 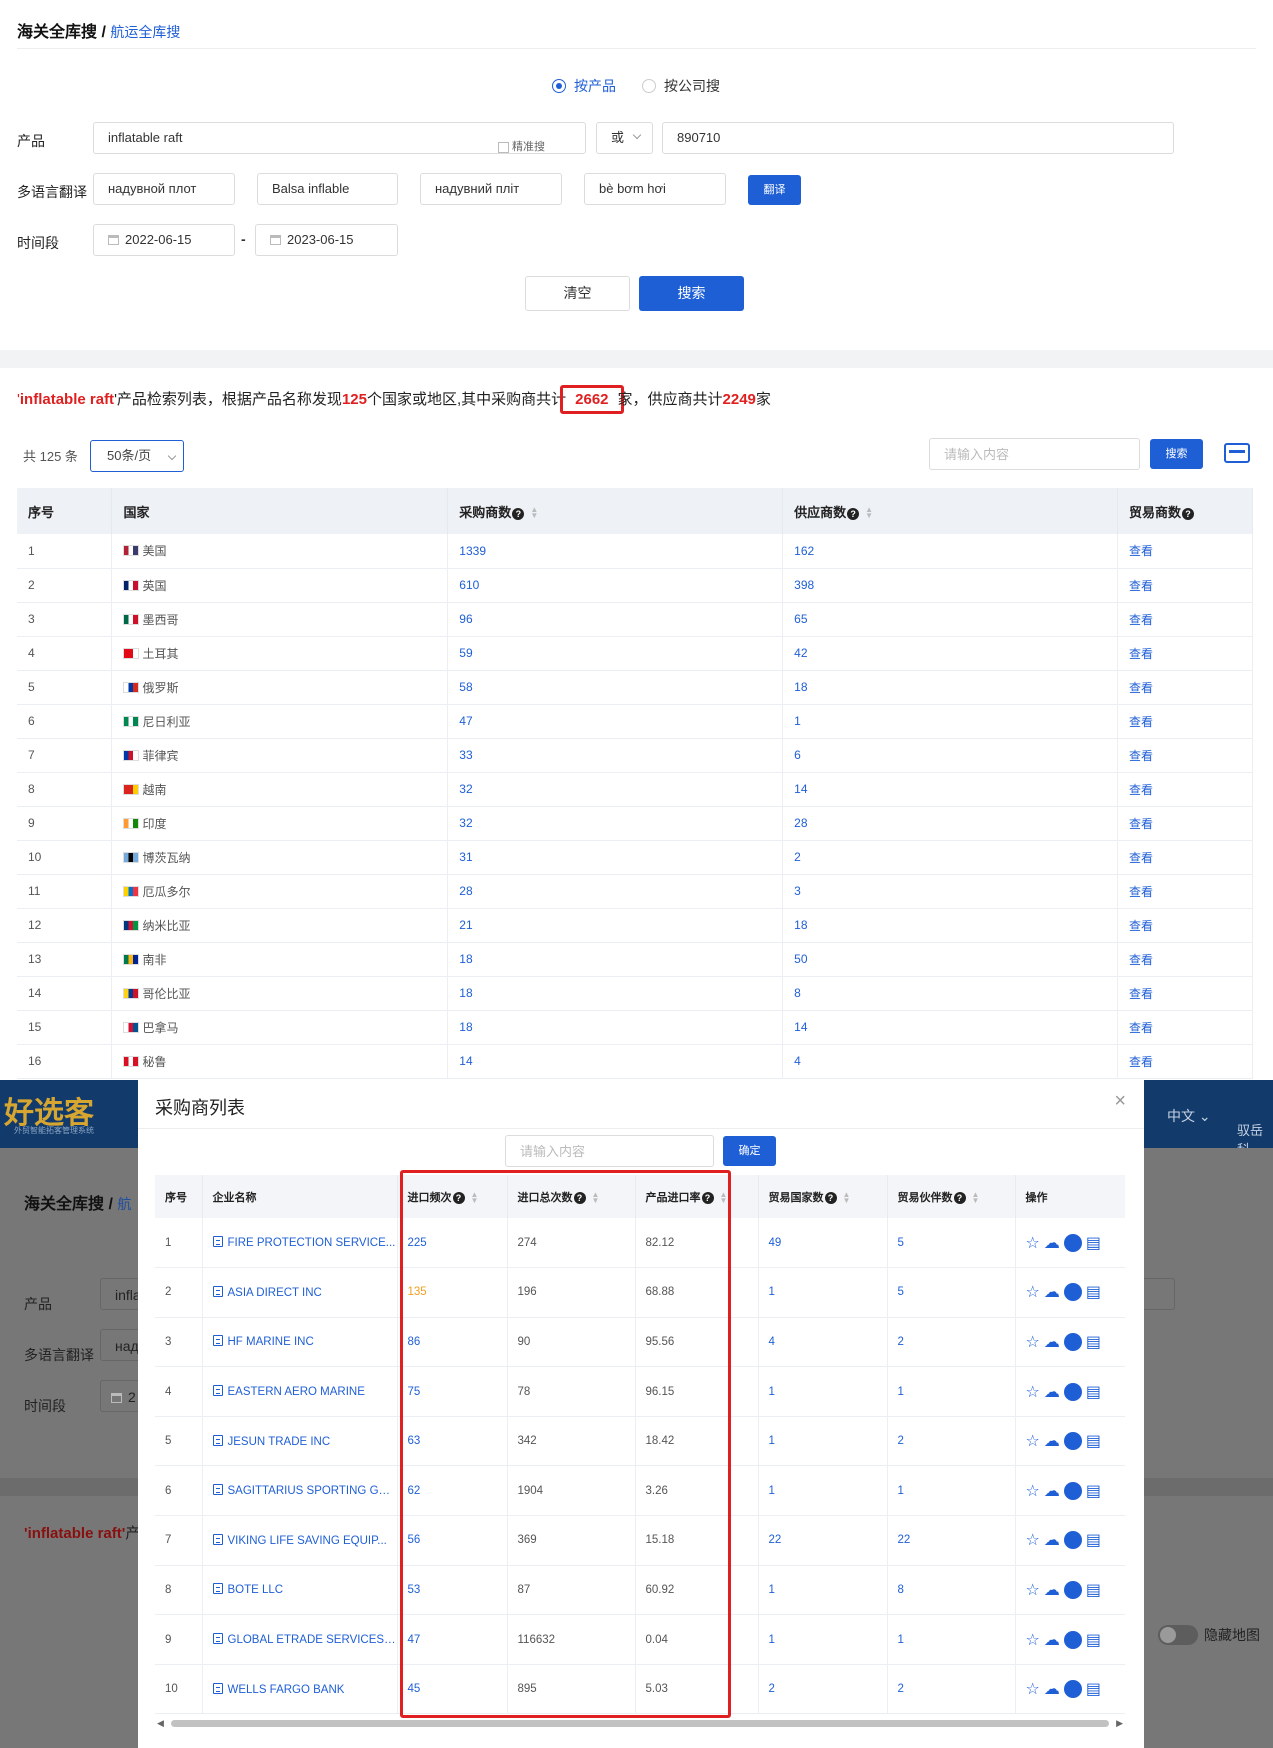 What do you see at coordinates (615, 721) in the screenshot?
I see `row-buyers-link: 47` at bounding box center [615, 721].